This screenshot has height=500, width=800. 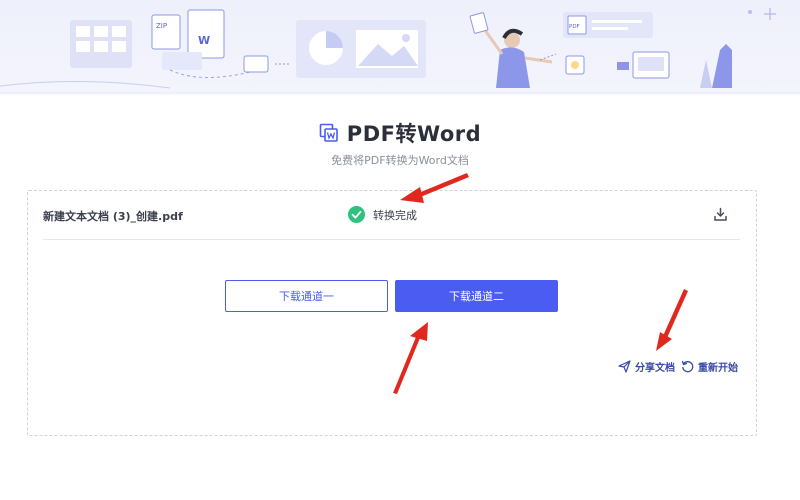 I want to click on restart-action: 重新开始, so click(x=709, y=366).